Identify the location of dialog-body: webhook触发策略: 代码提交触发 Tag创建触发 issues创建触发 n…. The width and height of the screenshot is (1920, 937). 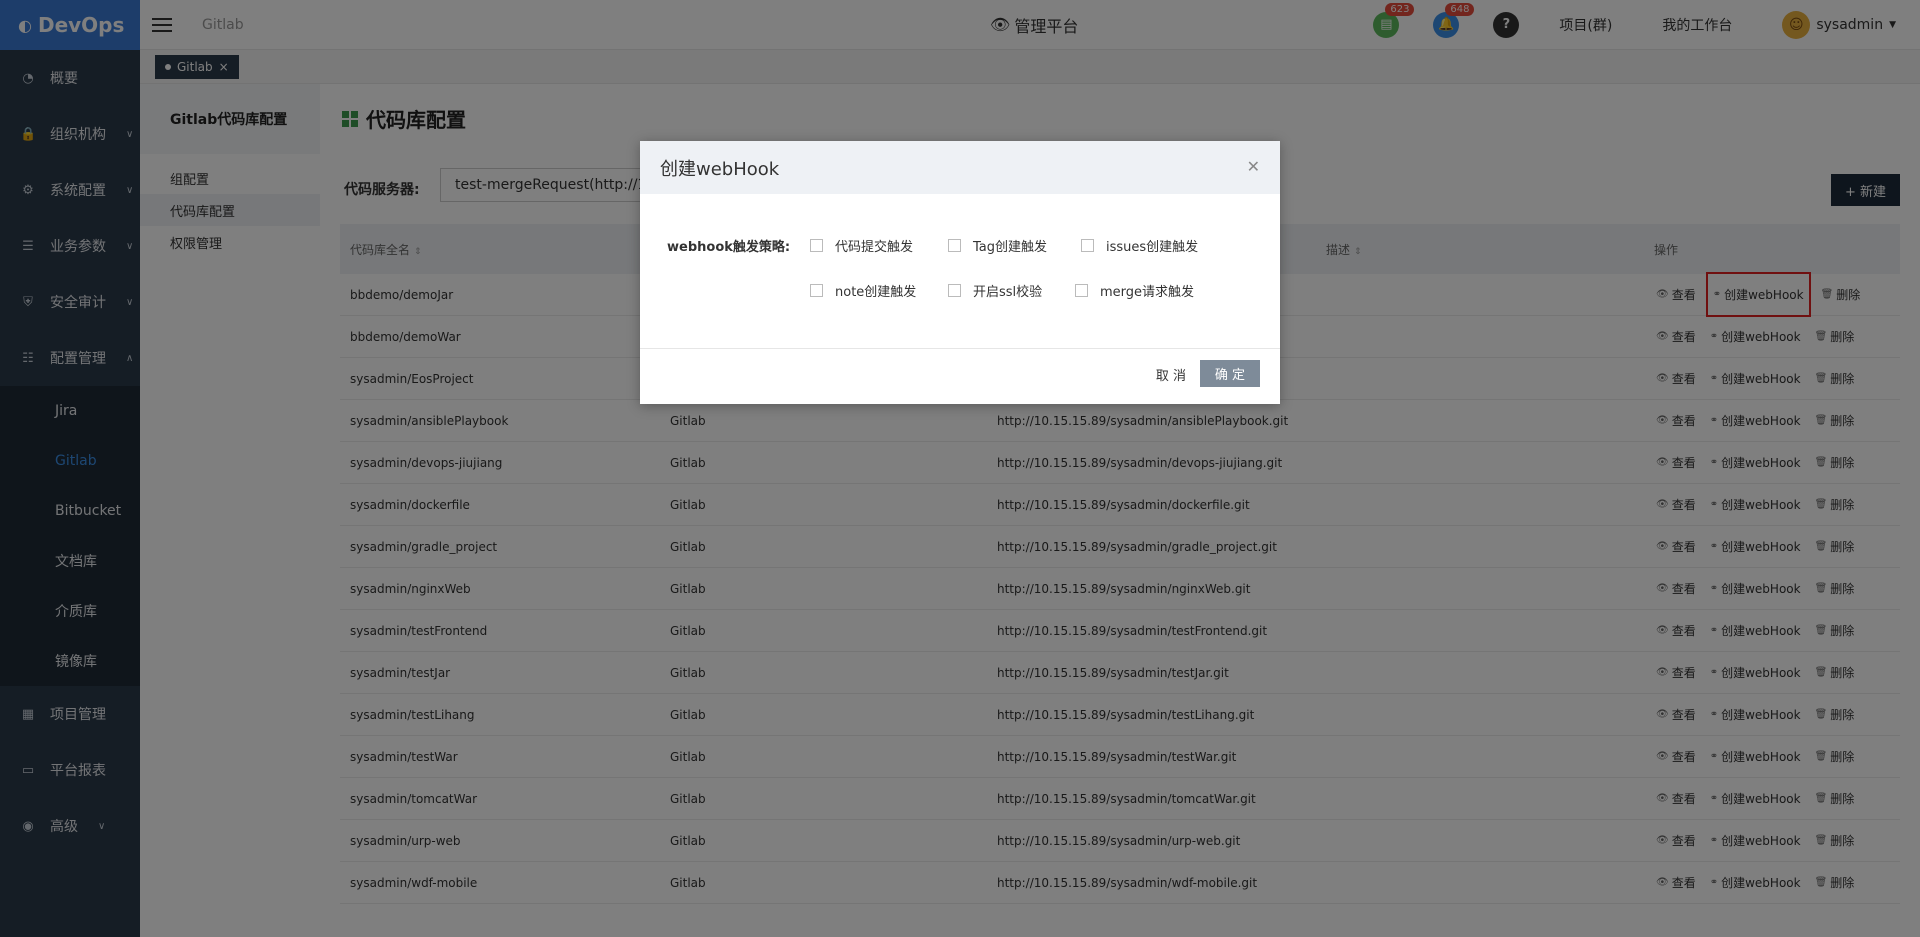
(960, 271).